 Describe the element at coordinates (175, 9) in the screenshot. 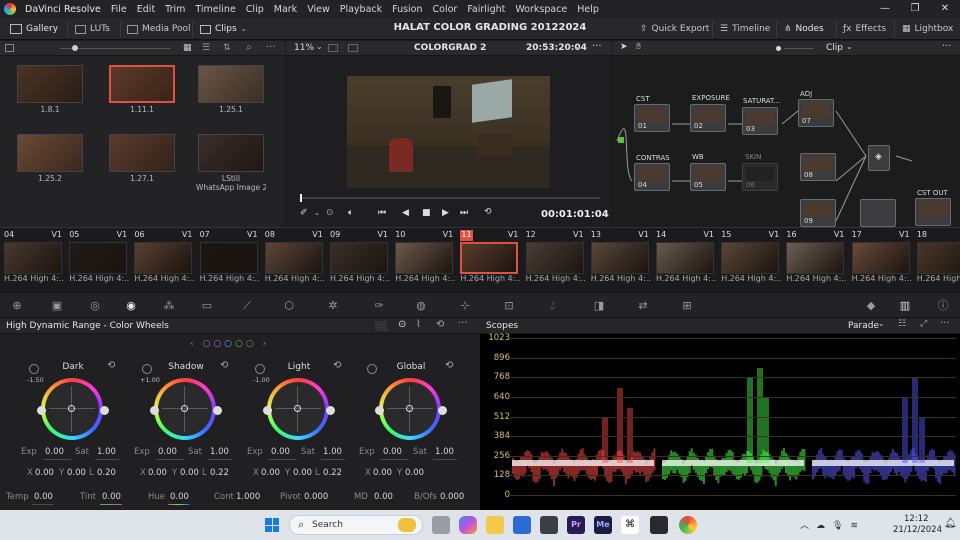

I see `menu-trim: Trim` at that location.